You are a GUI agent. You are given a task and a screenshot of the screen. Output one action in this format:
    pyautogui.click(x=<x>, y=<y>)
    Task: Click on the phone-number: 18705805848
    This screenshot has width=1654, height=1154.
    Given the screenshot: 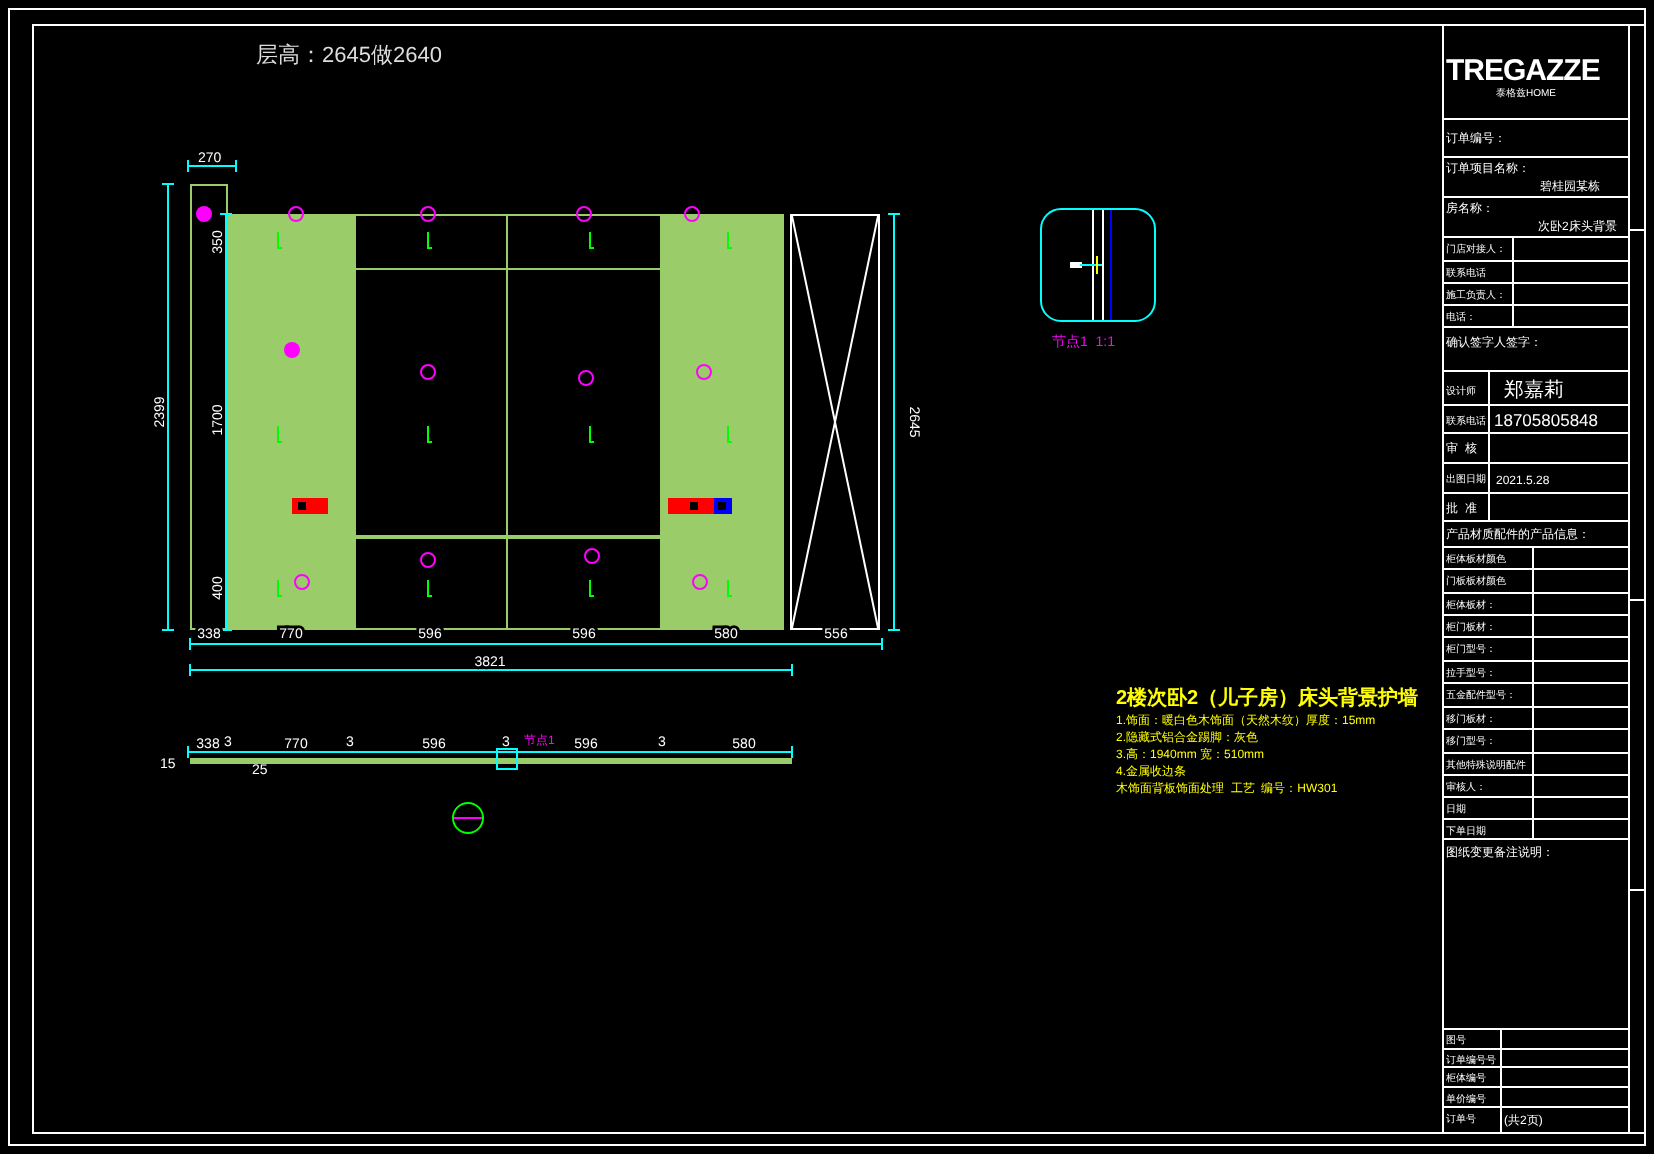 What is the action you would take?
    pyautogui.click(x=1546, y=420)
    